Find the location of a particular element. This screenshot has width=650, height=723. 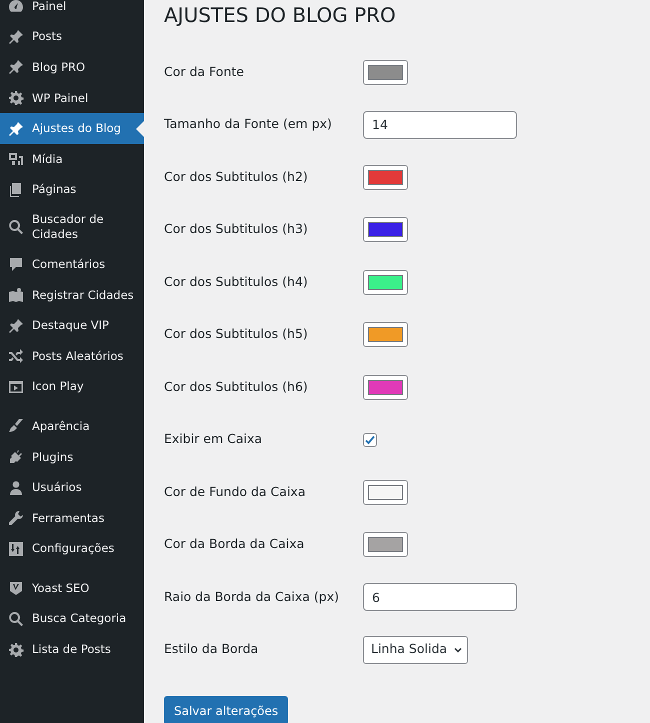

sidebar-item: Blog PRO is located at coordinates (72, 67).